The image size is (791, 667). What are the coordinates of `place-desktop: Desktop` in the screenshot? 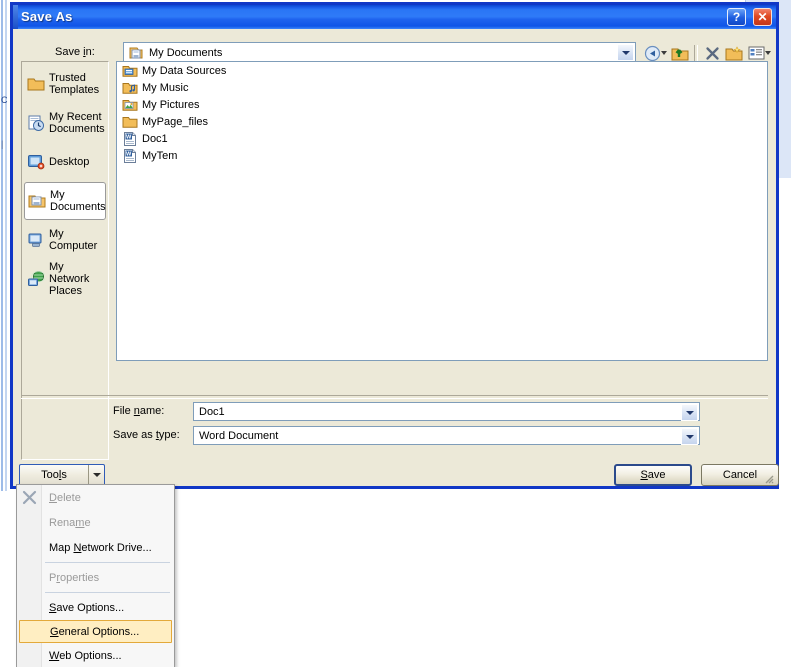 It's located at (65, 162).